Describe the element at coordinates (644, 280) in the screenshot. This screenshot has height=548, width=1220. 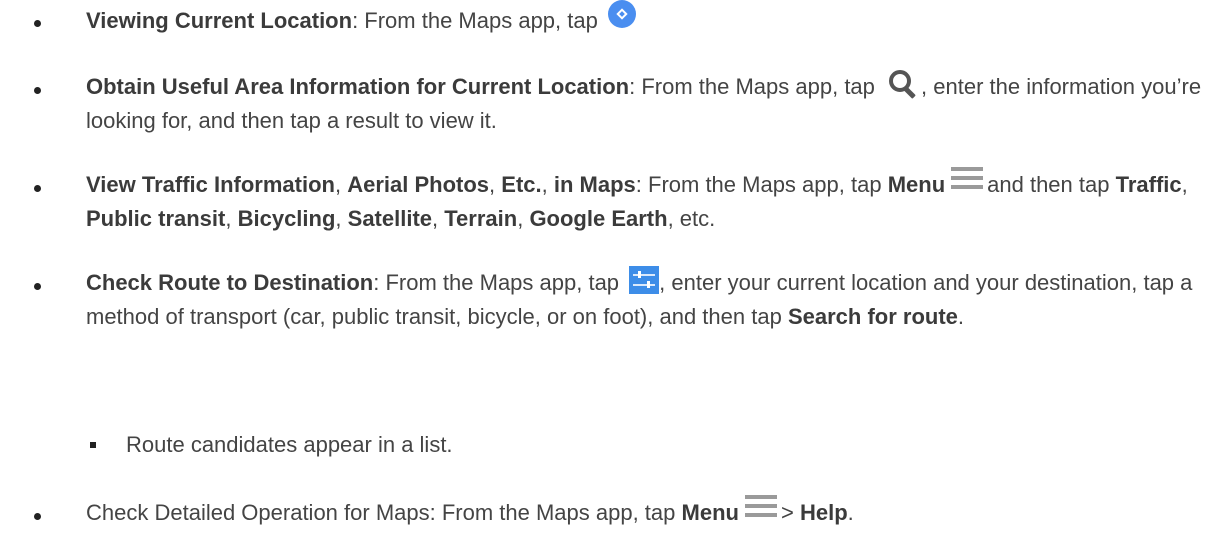
I see `route-settings-icon` at that location.